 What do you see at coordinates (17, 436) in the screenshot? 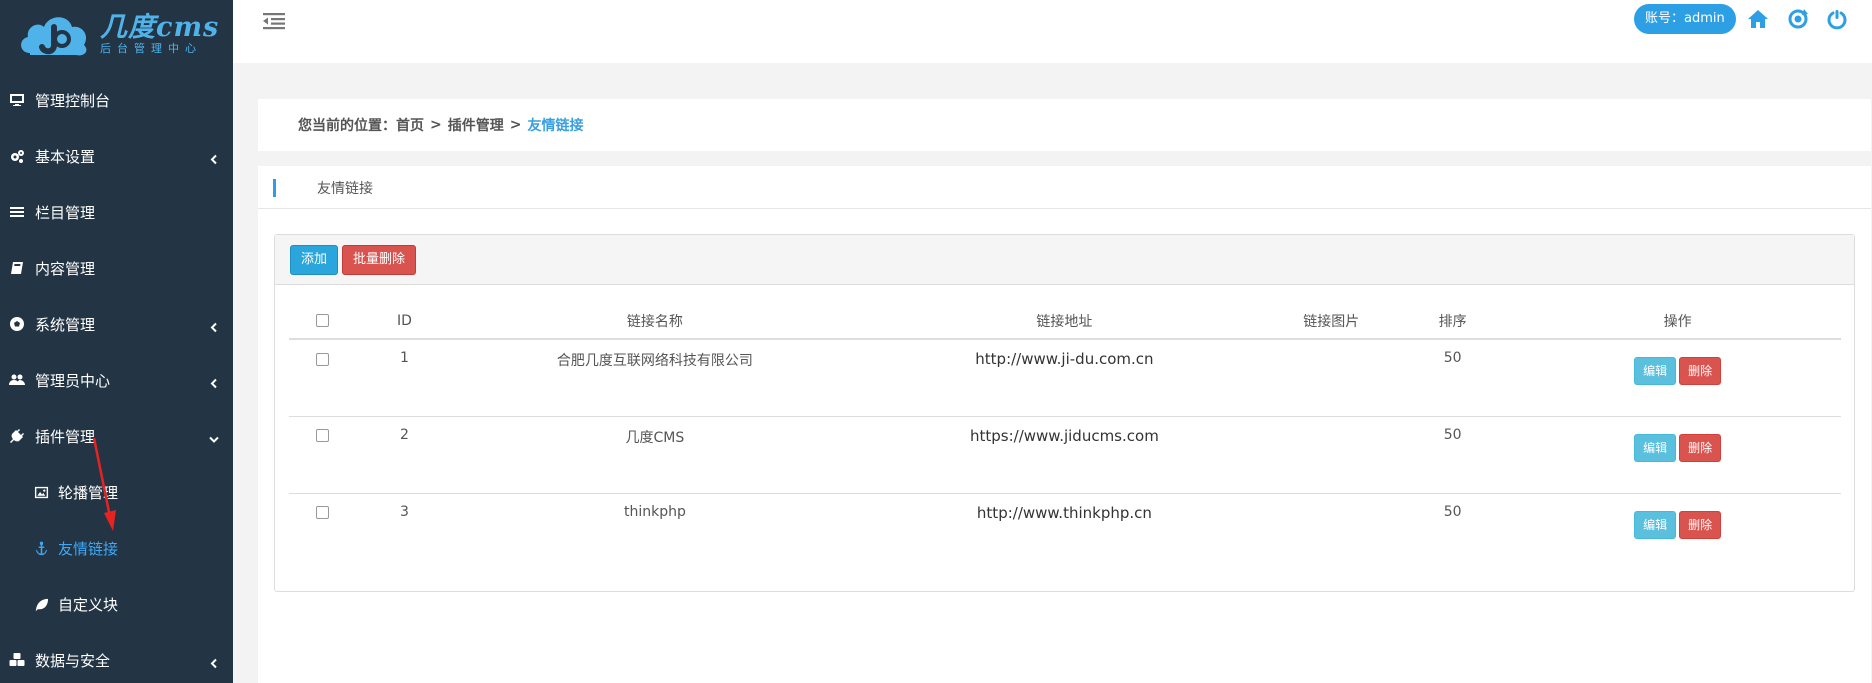
I see `plug-icon` at bounding box center [17, 436].